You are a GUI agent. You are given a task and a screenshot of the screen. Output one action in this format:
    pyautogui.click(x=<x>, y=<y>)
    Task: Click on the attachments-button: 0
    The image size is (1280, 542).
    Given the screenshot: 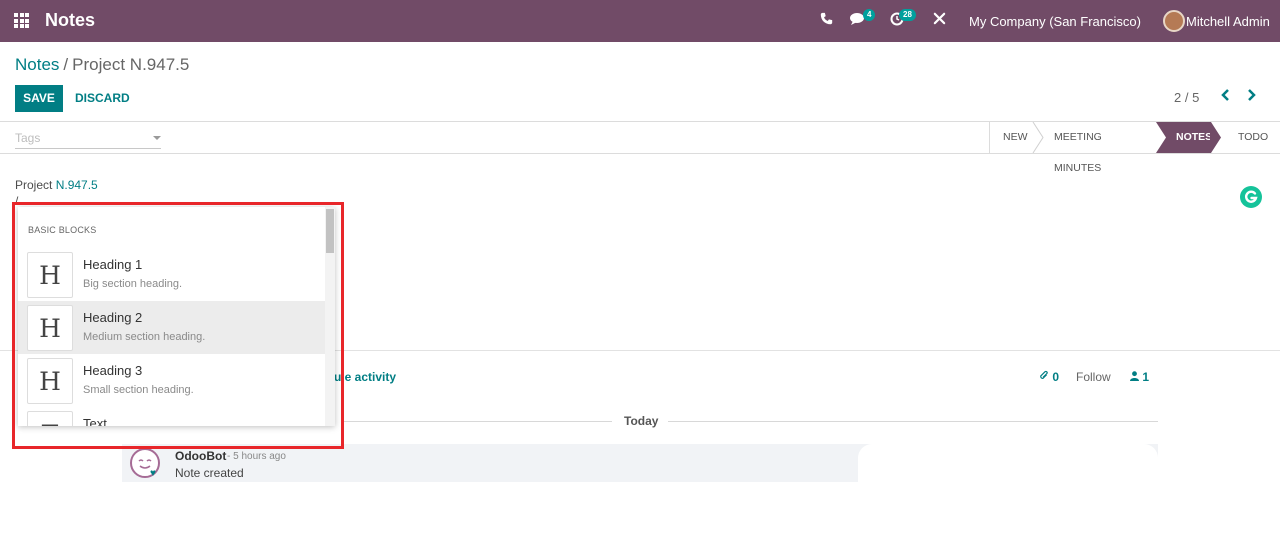 What is the action you would take?
    pyautogui.click(x=1049, y=377)
    